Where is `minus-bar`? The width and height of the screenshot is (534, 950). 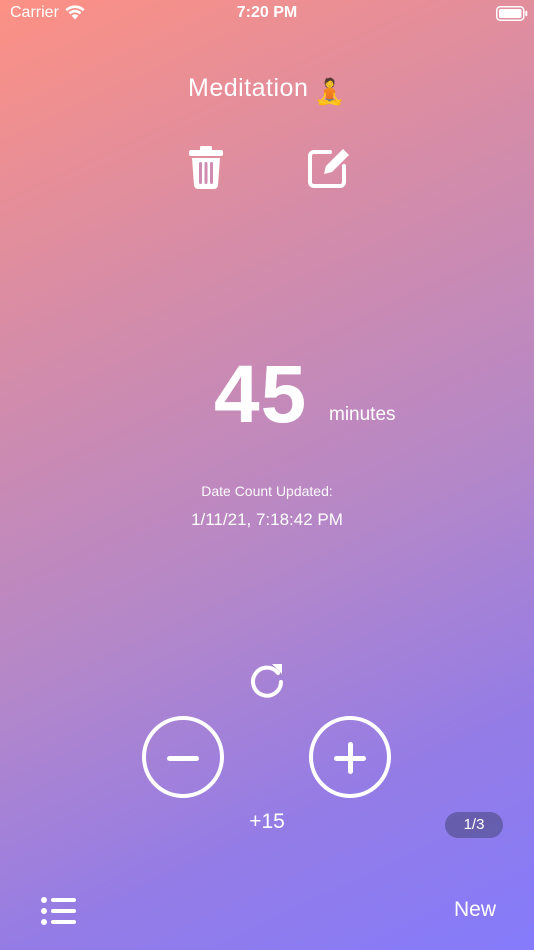 minus-bar is located at coordinates (183, 758).